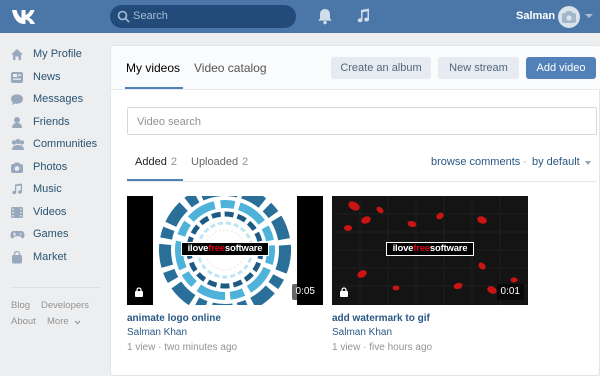 This screenshot has height=376, width=600. I want to click on footer-link-more: More, so click(58, 321).